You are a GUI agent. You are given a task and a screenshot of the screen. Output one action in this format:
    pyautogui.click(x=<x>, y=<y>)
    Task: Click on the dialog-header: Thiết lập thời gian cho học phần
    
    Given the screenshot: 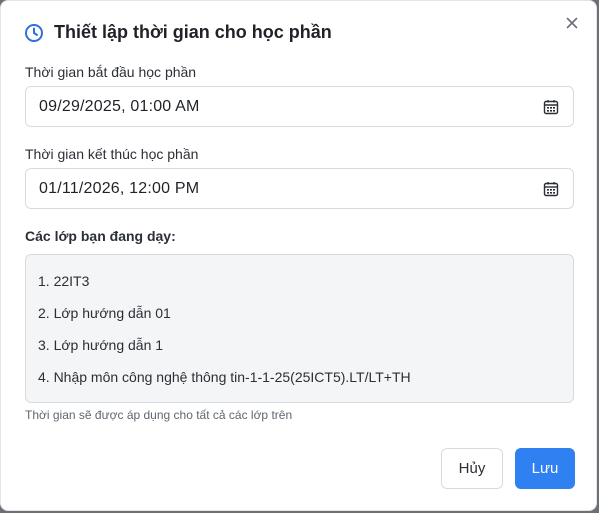 What is the action you would take?
    pyautogui.click(x=178, y=32)
    